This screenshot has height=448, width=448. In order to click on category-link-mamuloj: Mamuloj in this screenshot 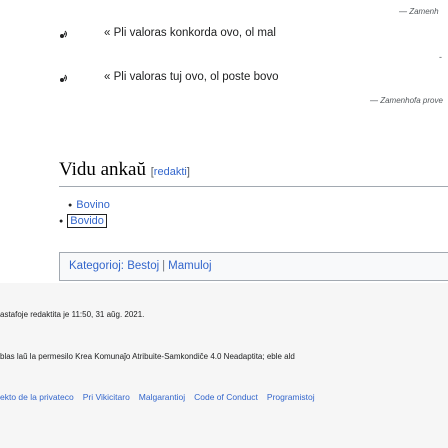, I will do `click(189, 266)`.